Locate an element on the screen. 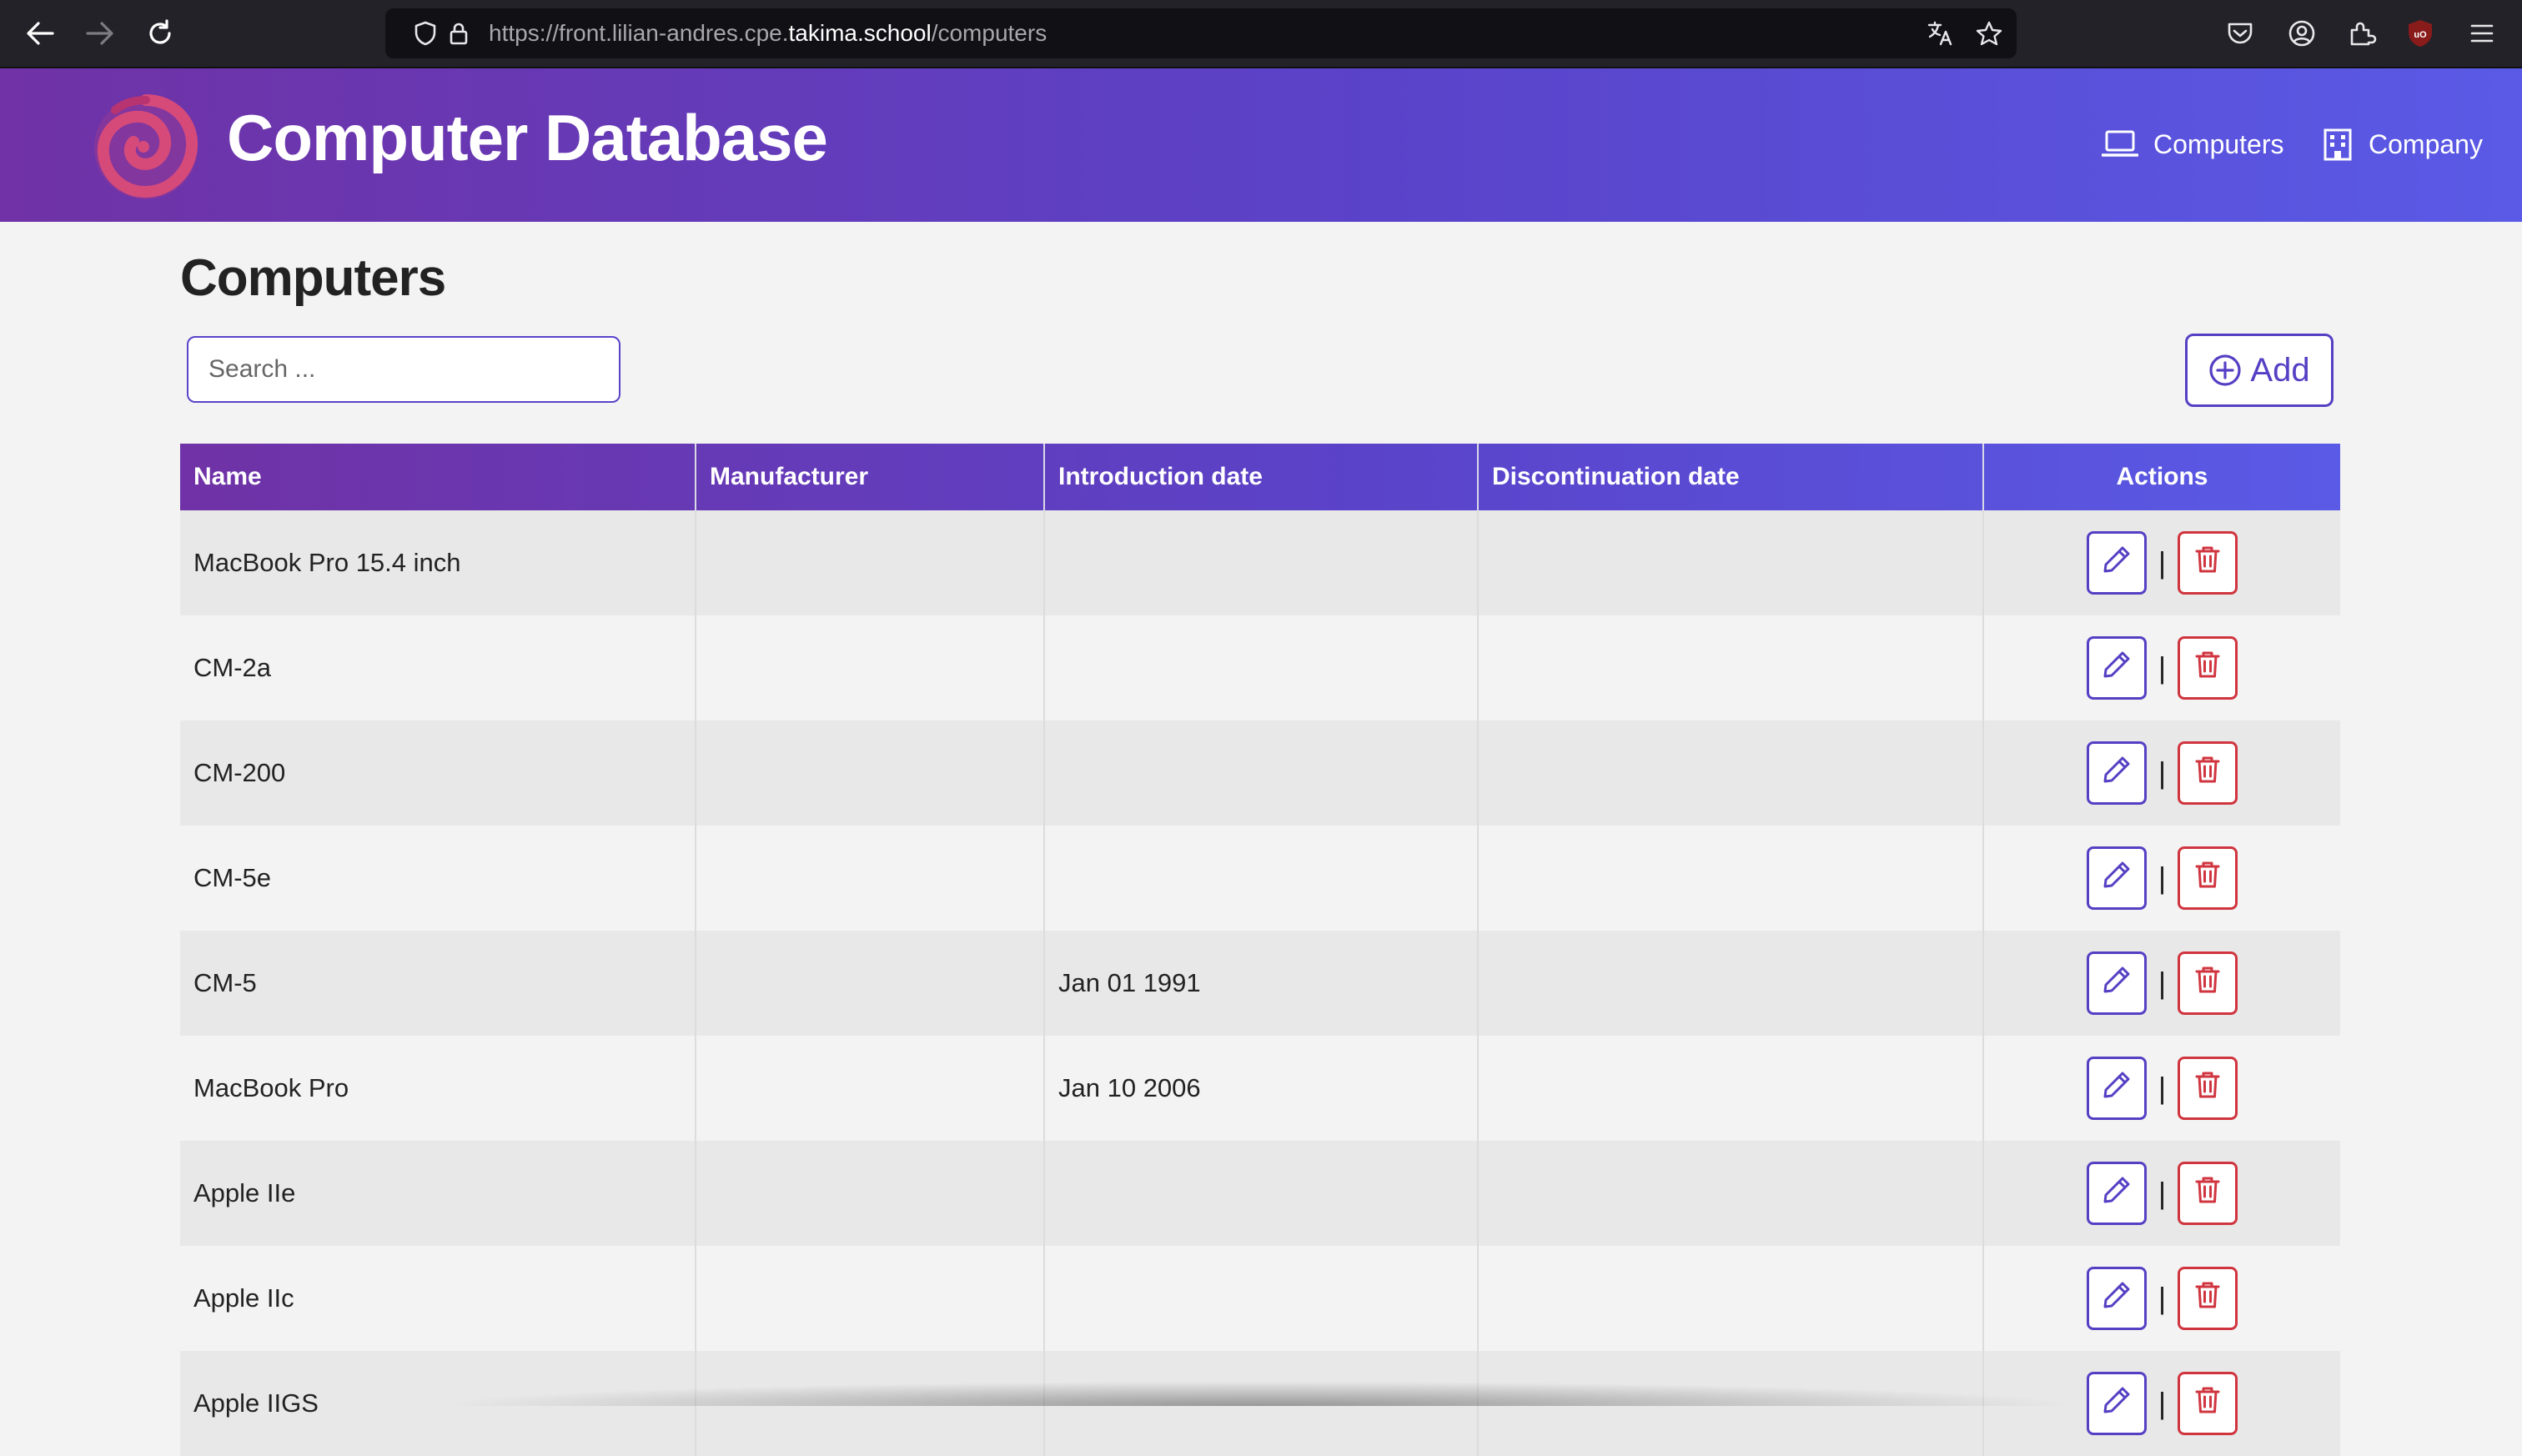  cell-name: Apple IIe is located at coordinates (438, 1193).